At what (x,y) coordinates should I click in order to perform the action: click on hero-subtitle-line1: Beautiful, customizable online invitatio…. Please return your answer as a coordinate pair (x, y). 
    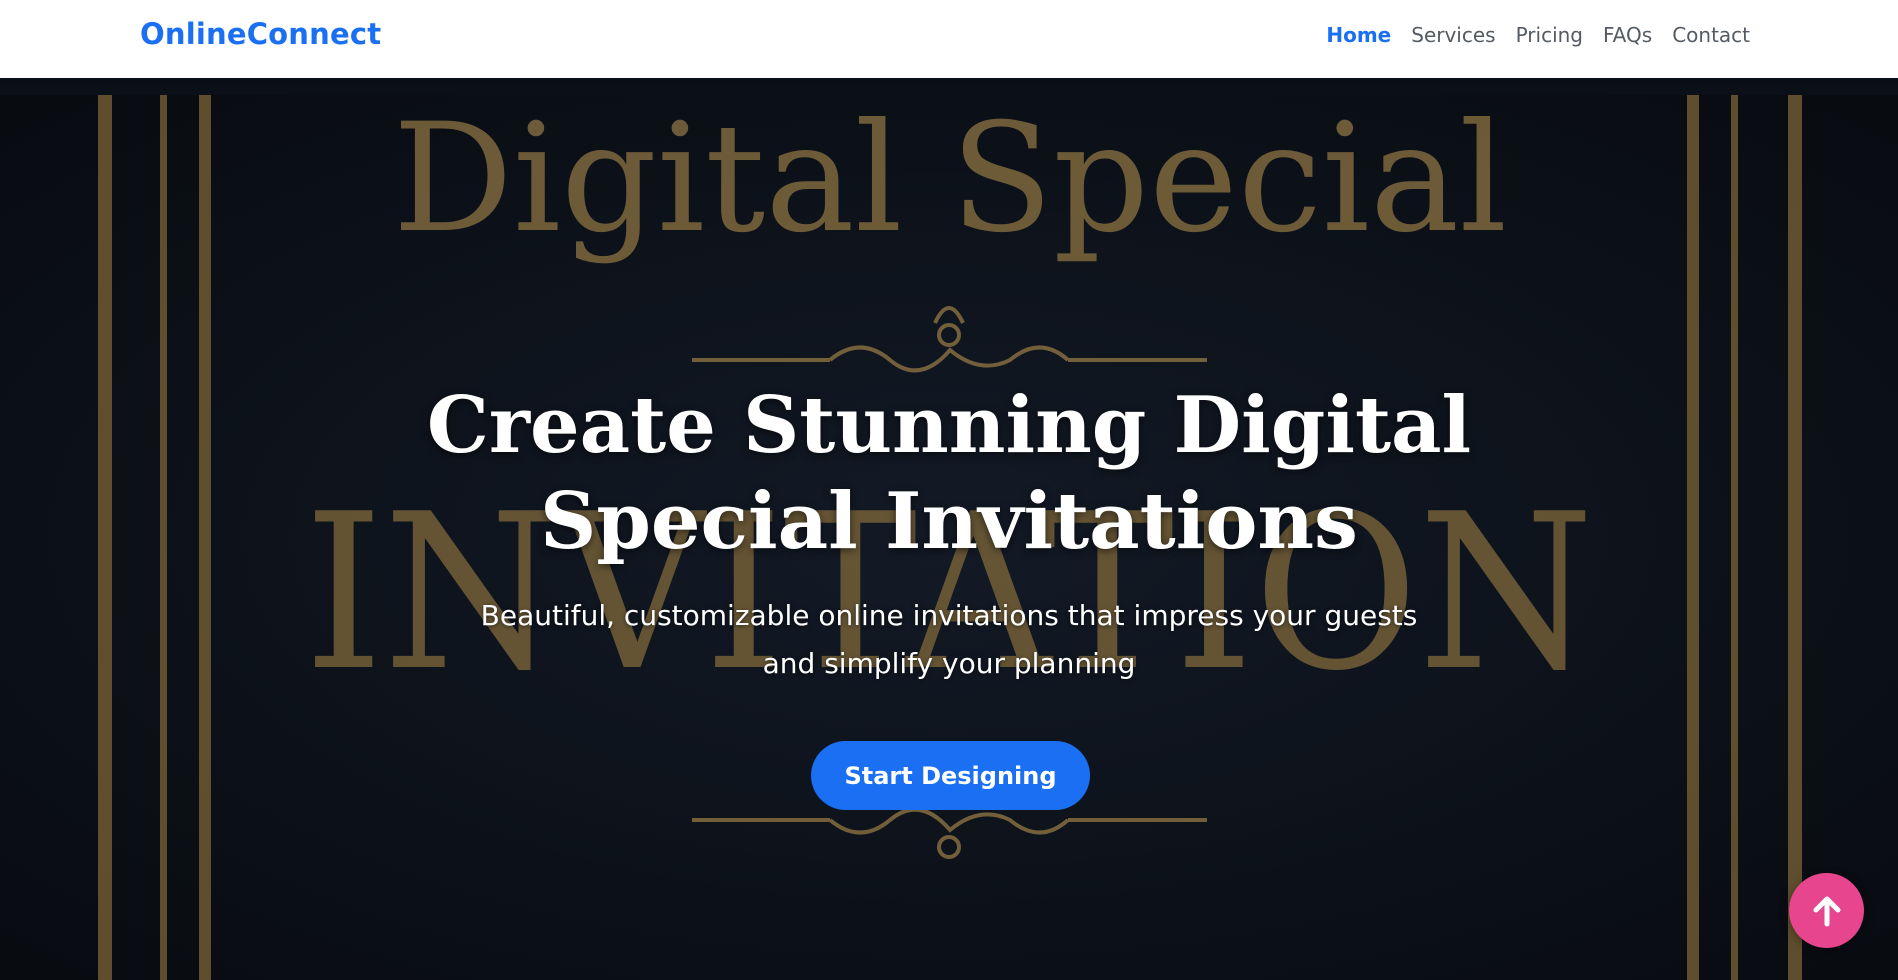
    Looking at the image, I should click on (949, 615).